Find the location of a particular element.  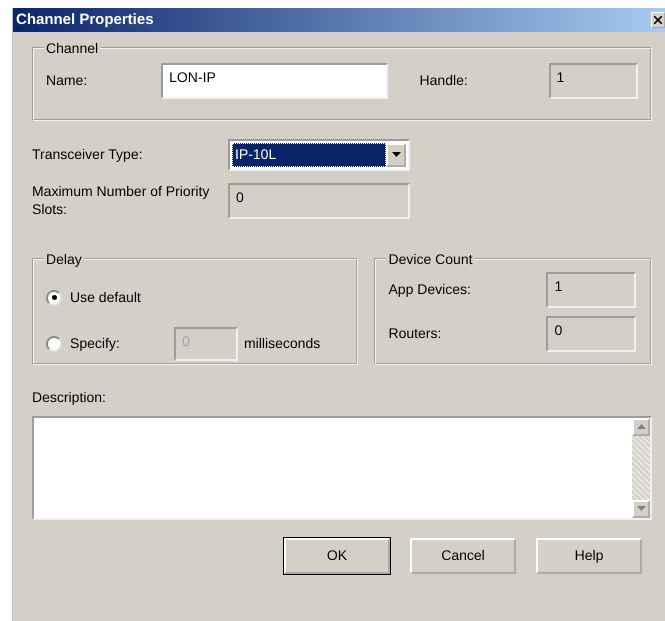

group-title: Device Count is located at coordinates (430, 259).